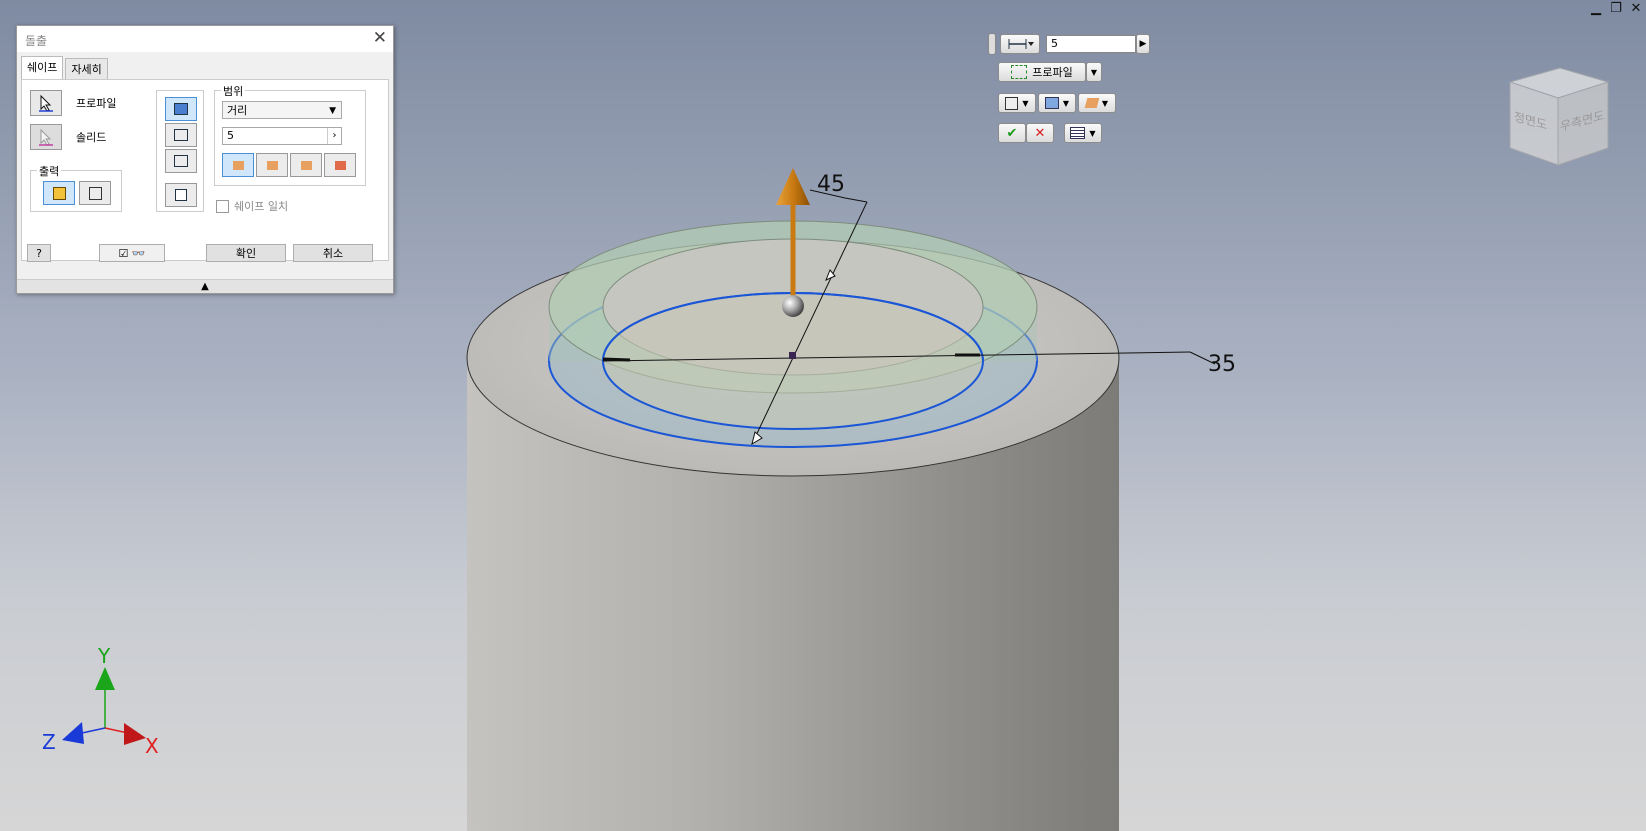 Image resolution: width=1646 pixels, height=831 pixels. I want to click on mini-output-button: ▼, so click(1017, 103).